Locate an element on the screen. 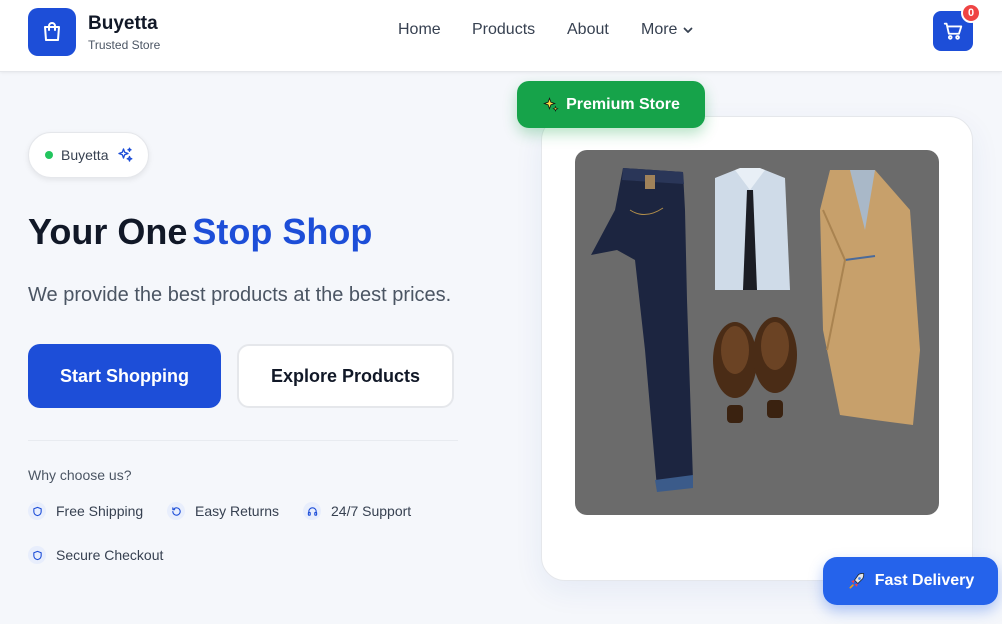 The height and width of the screenshot is (624, 1002). feature-support: 24/7 Support is located at coordinates (357, 511).